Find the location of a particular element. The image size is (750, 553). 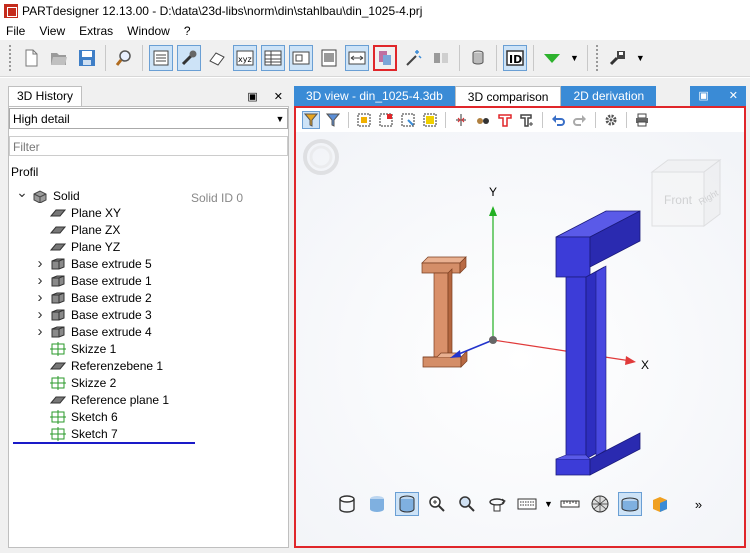

measure-button is located at coordinates (357, 58).